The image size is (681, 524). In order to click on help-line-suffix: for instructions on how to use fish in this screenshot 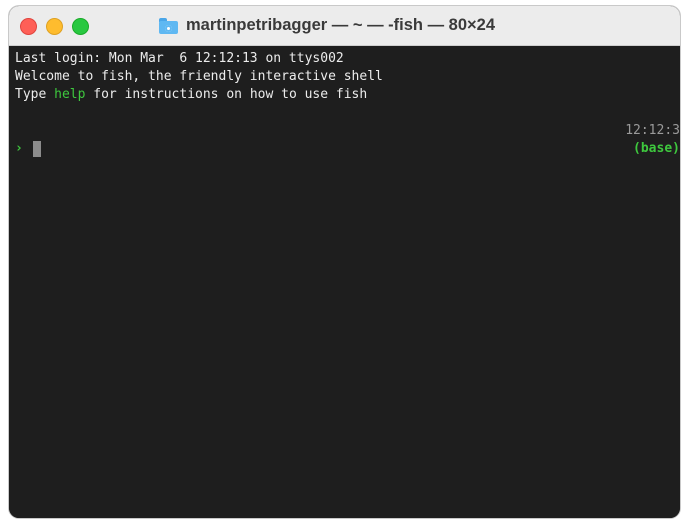, I will do `click(226, 94)`.